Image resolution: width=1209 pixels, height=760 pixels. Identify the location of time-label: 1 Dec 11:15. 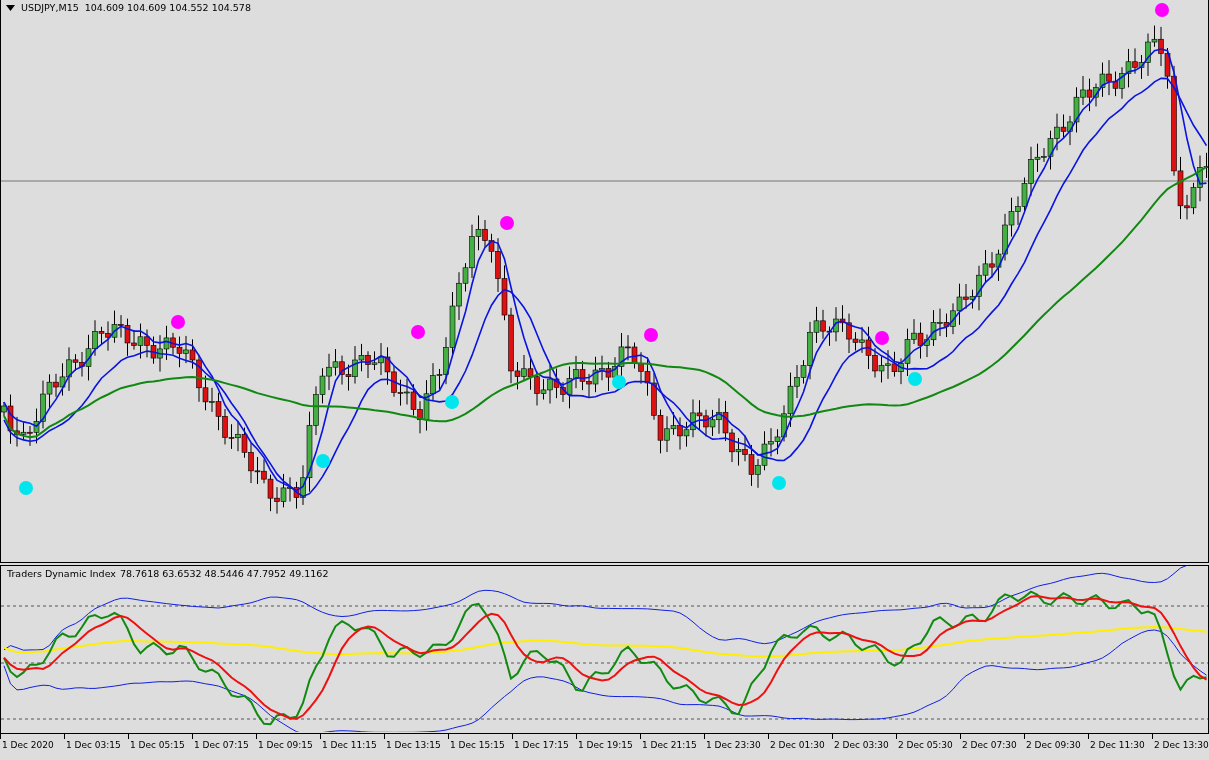
(349, 745).